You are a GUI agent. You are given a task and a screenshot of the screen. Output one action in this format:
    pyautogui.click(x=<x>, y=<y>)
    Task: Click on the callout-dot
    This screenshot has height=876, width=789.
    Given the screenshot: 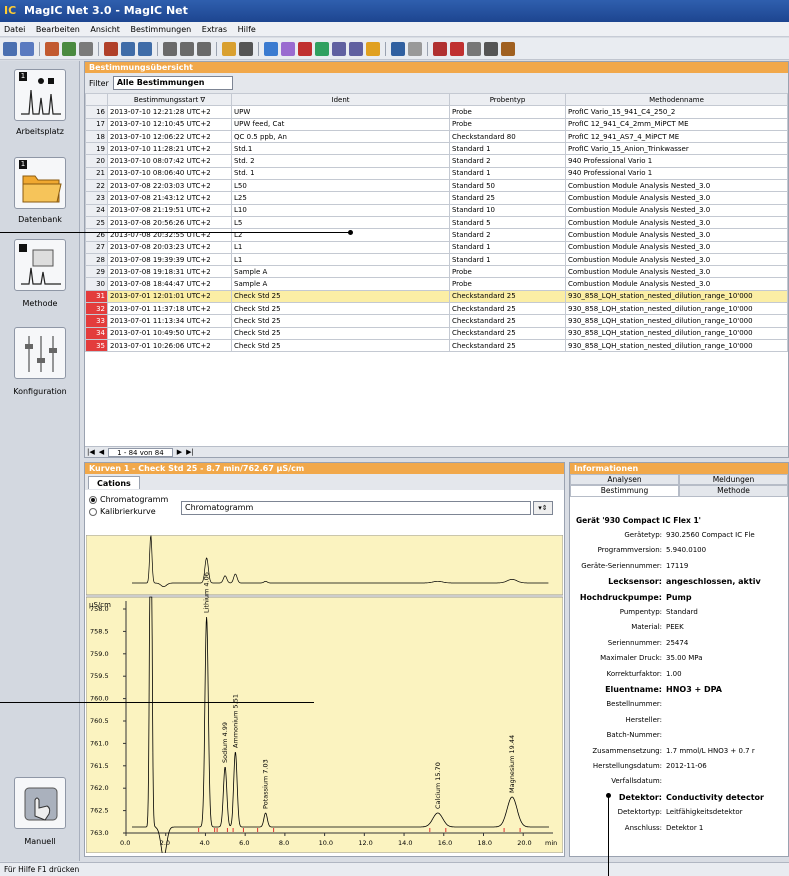 What is the action you would take?
    pyautogui.click(x=350, y=232)
    